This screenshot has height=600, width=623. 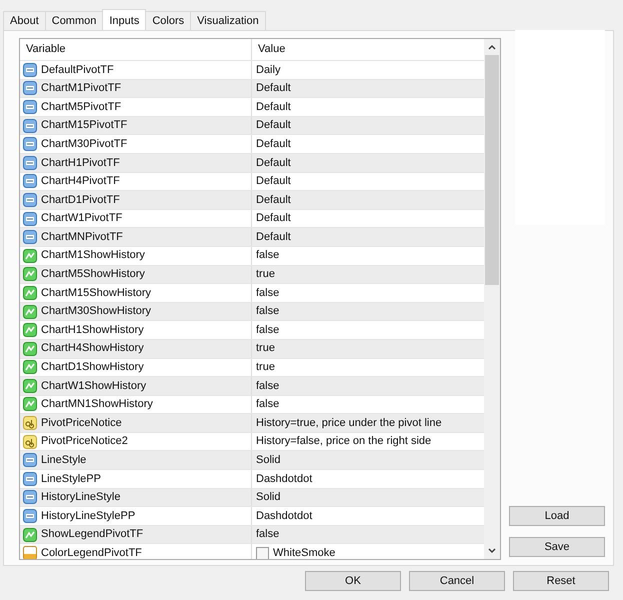 What do you see at coordinates (344, 441) in the screenshot?
I see `value-text: History=false, price on the right side` at bounding box center [344, 441].